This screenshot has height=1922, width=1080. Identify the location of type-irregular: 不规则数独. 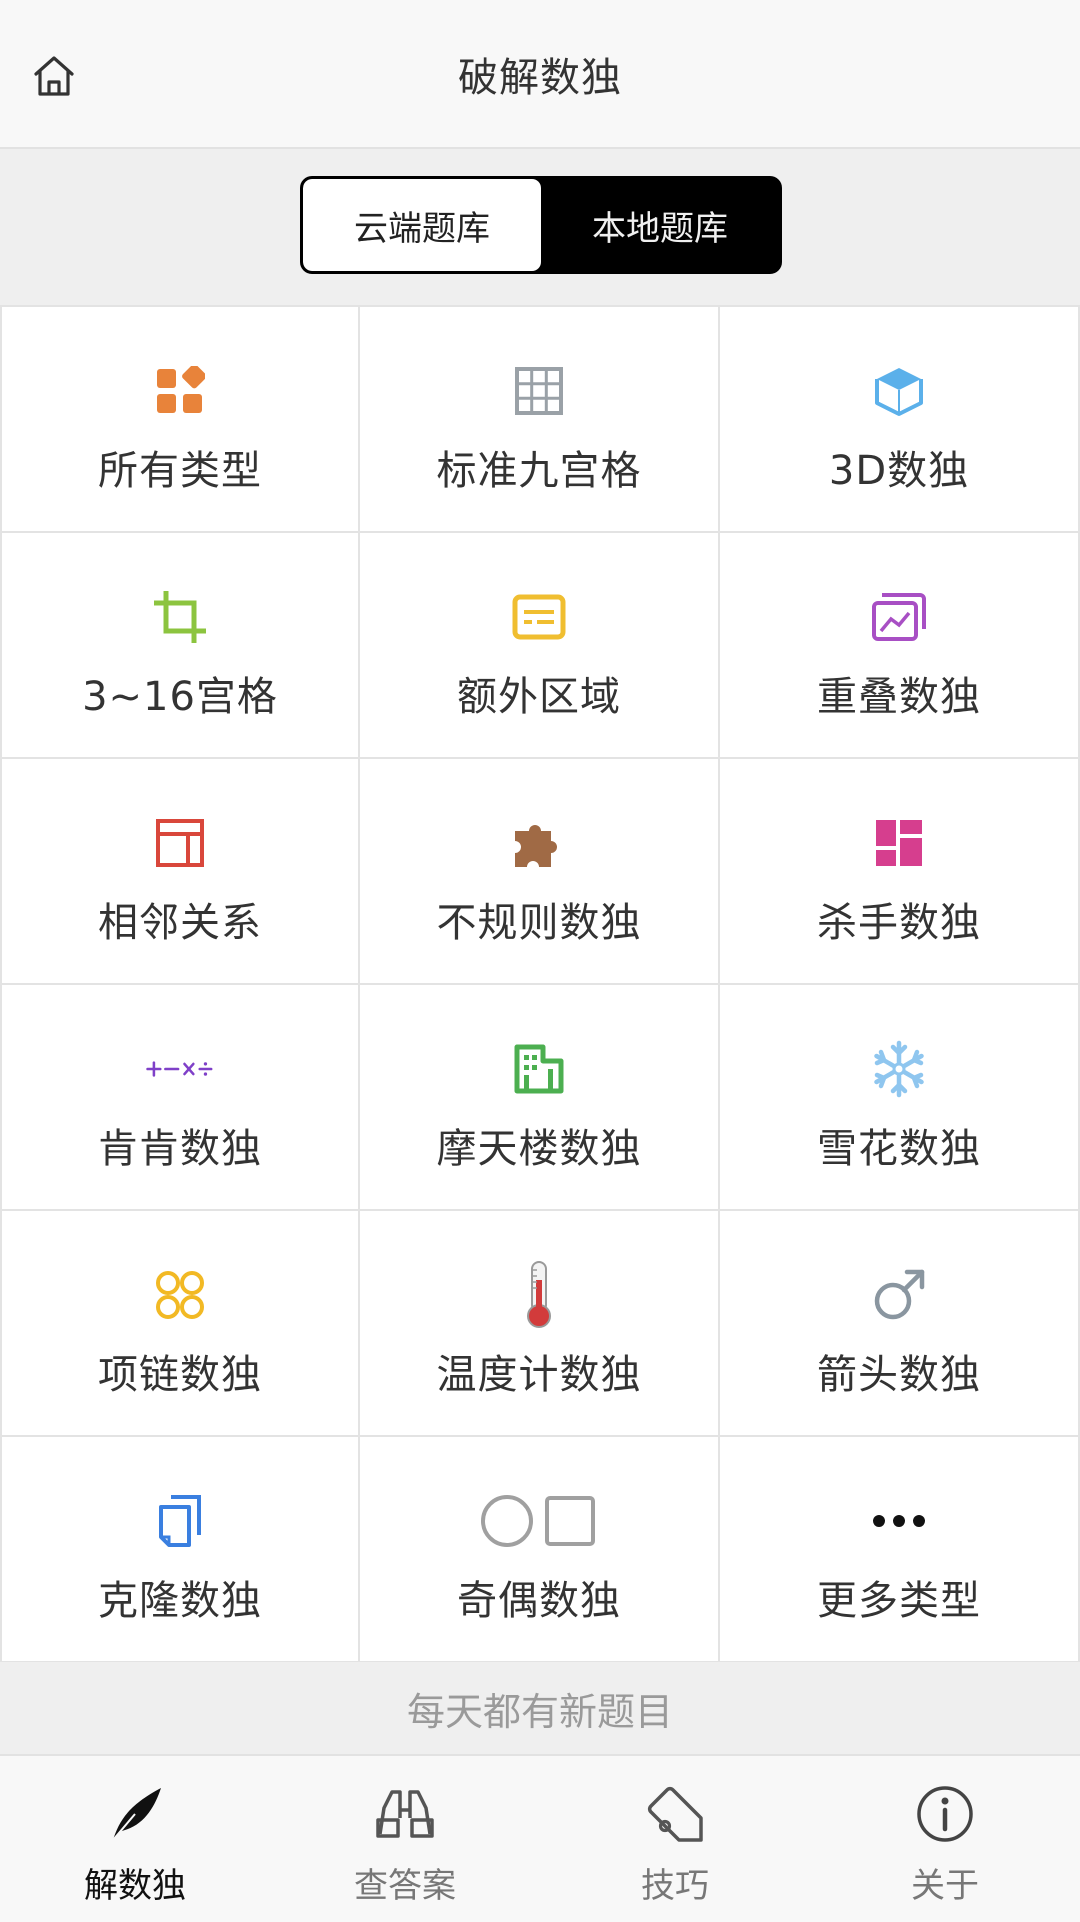
(540, 872).